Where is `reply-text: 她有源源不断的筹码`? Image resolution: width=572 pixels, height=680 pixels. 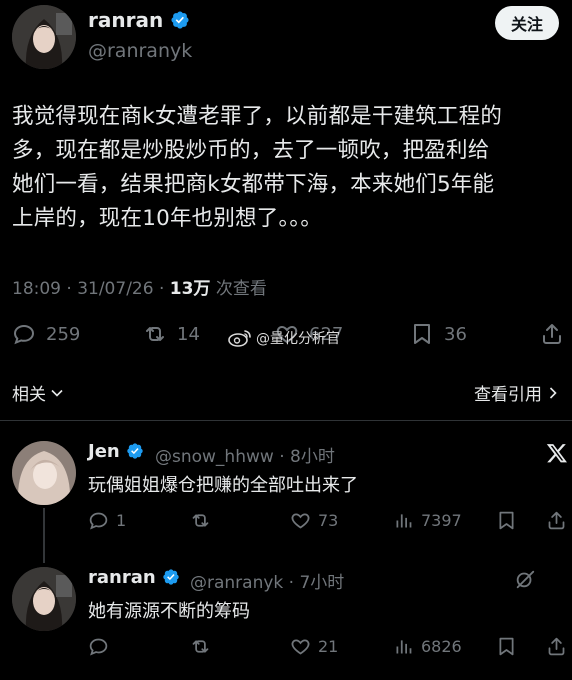 reply-text: 她有源源不断的筹码 is located at coordinates (169, 611).